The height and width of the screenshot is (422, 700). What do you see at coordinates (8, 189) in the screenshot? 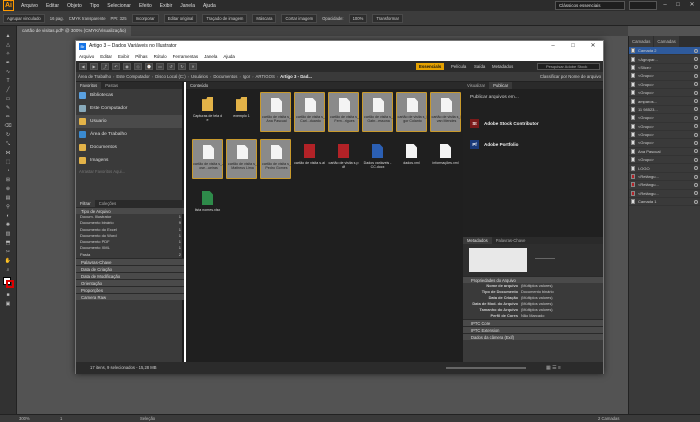
I see `mesh-tool-icon: ⊕` at bounding box center [8, 189].